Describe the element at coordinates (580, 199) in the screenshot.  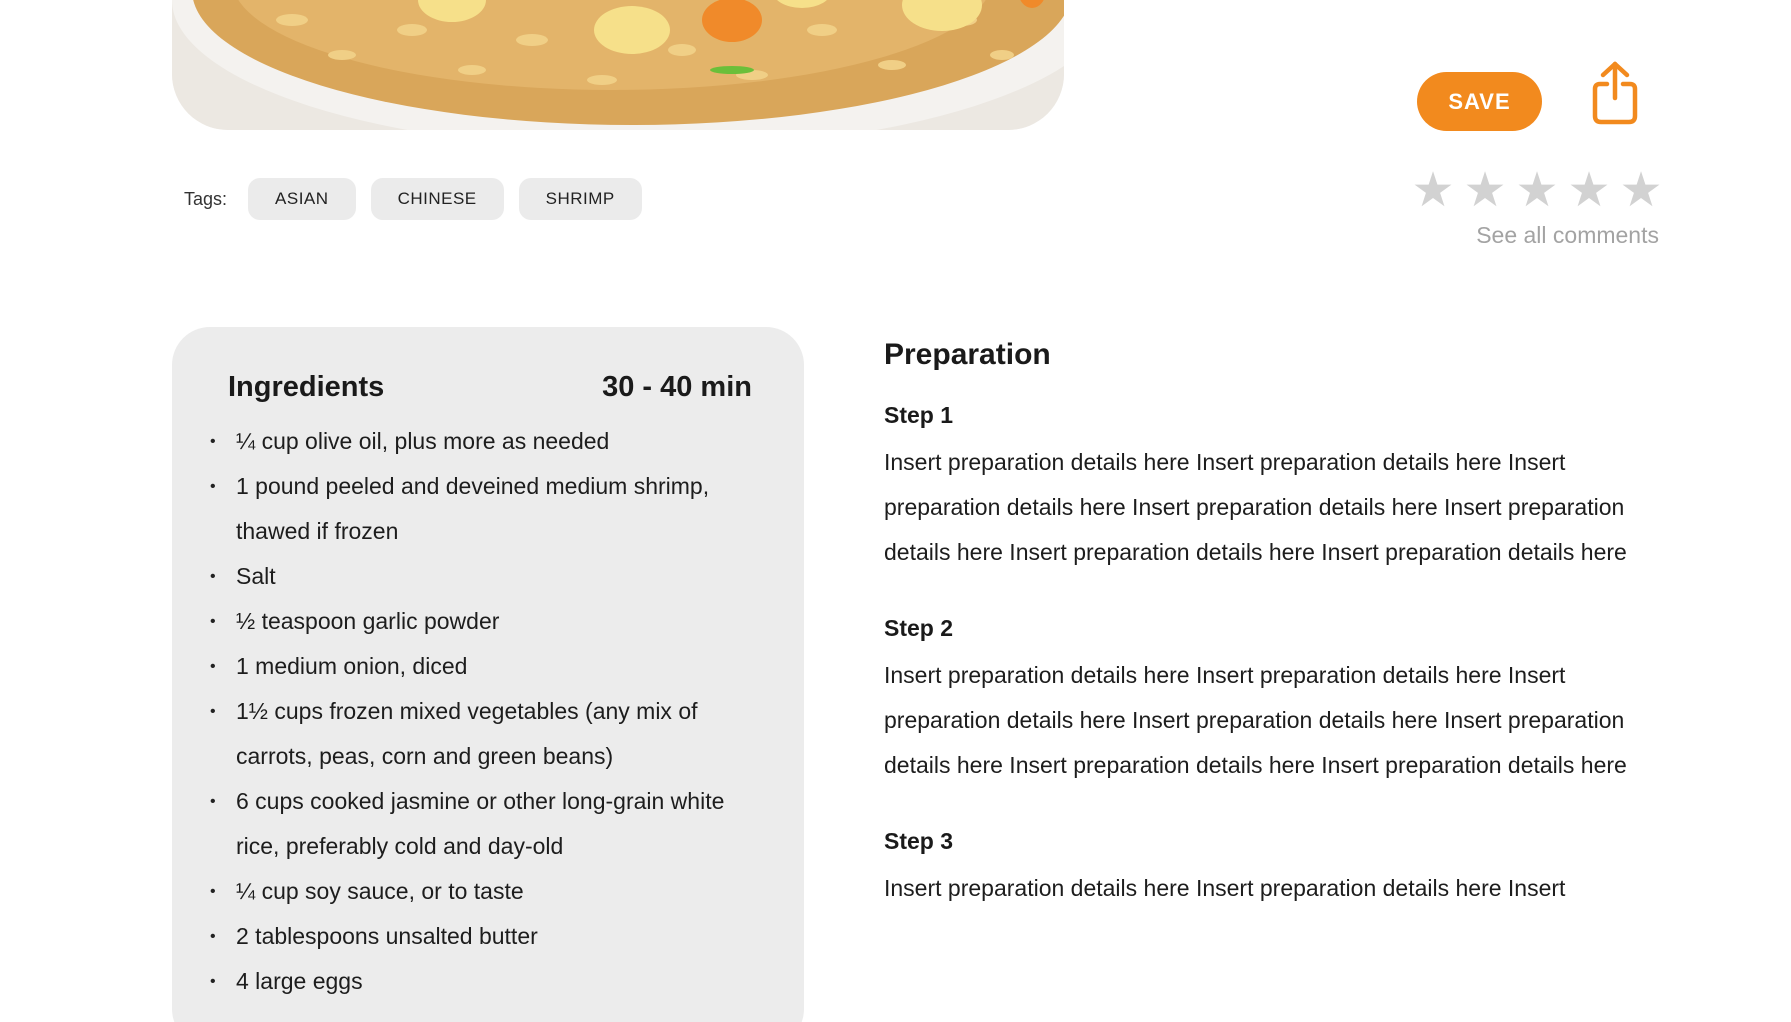
I see `tag-shrimp: SHRIMP` at that location.